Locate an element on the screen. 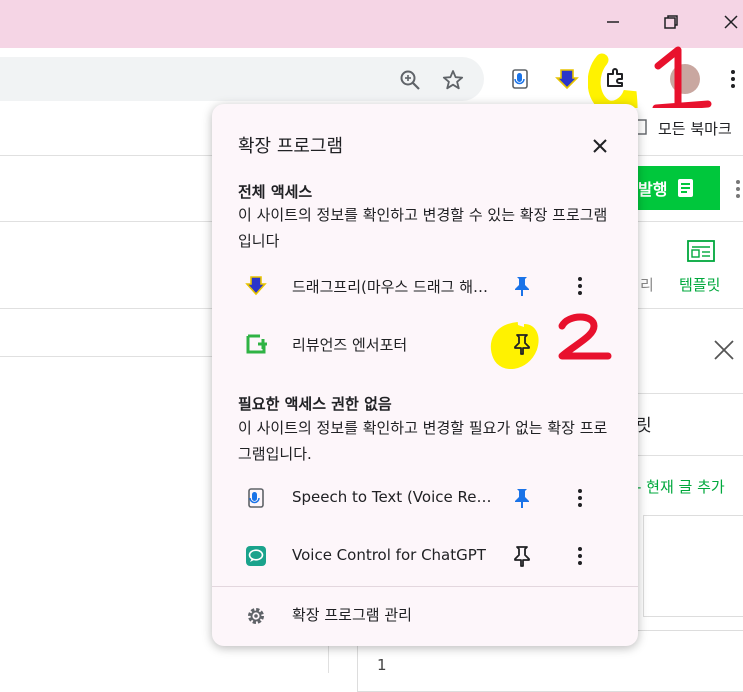  add-current-post-link: - 현재 글 추가 is located at coordinates (680, 486).